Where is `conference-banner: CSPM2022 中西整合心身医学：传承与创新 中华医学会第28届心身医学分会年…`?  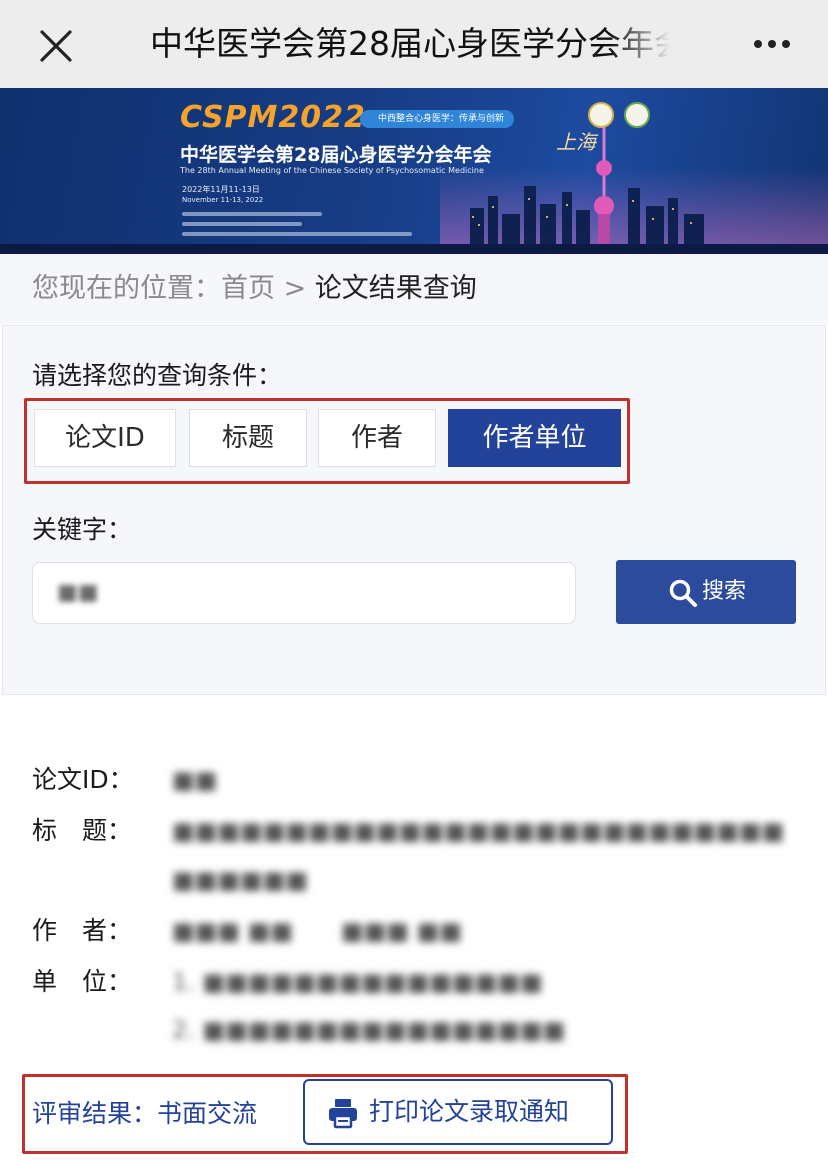 conference-banner: CSPM2022 中西整合心身医学：传承与创新 中华医学会第28届心身医学分会年… is located at coordinates (414, 171).